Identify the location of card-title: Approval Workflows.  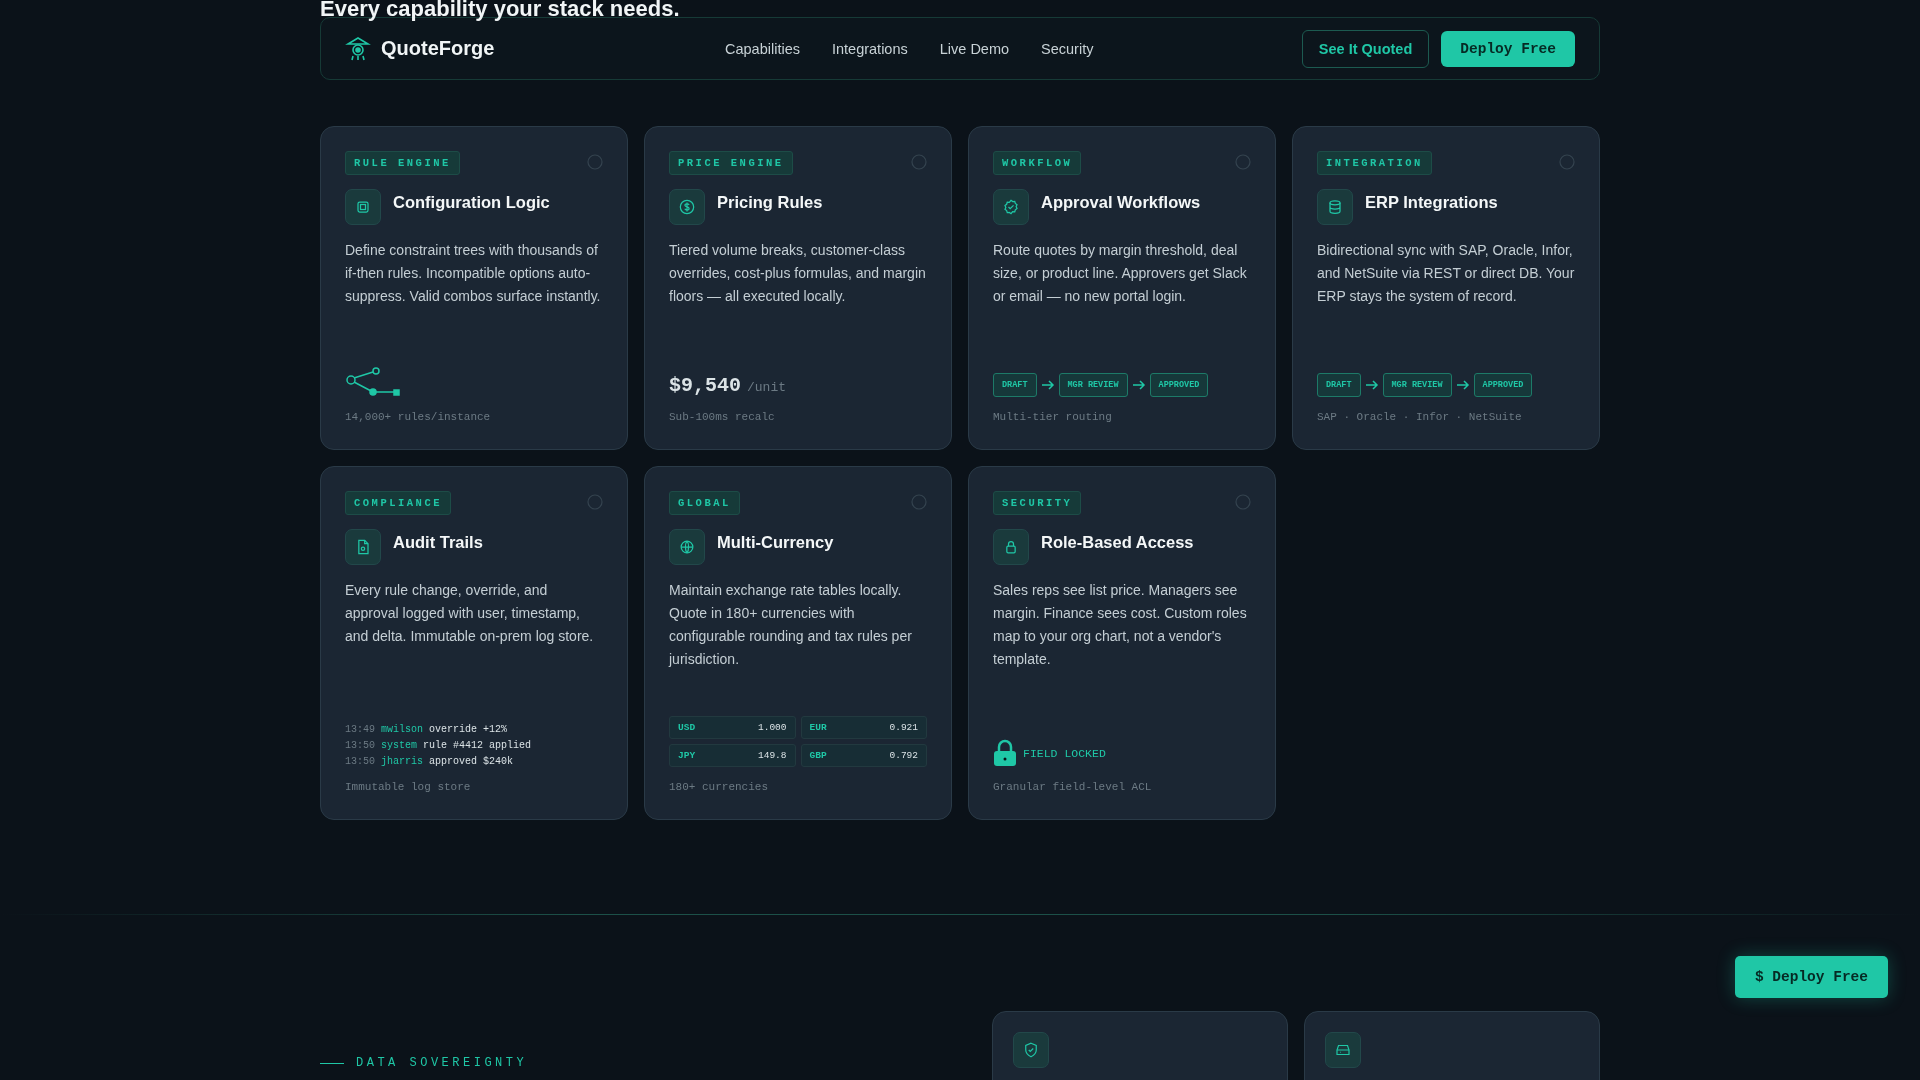
(1121, 202).